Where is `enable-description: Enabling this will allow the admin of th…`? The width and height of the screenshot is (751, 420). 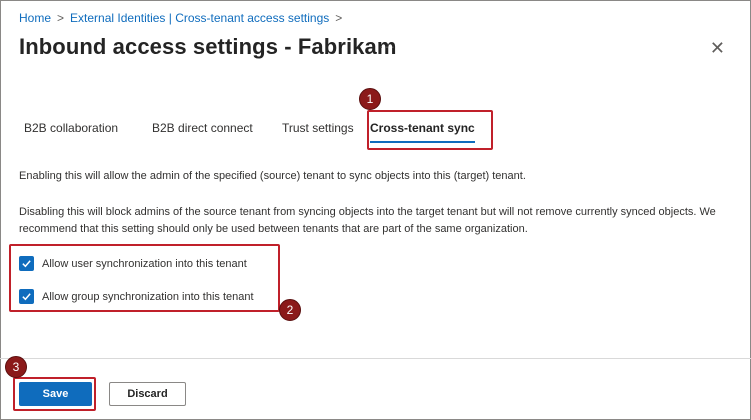 enable-description: Enabling this will allow the admin of th… is located at coordinates (272, 176).